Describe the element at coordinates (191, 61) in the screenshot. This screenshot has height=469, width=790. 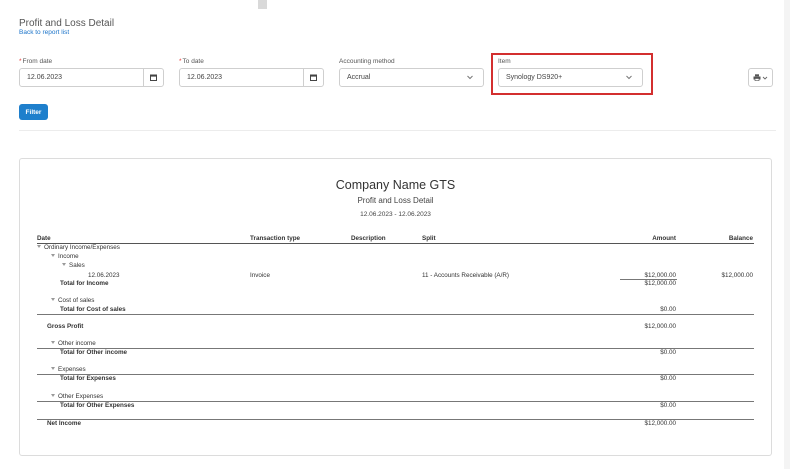
I see `to-date-label: *To date` at that location.